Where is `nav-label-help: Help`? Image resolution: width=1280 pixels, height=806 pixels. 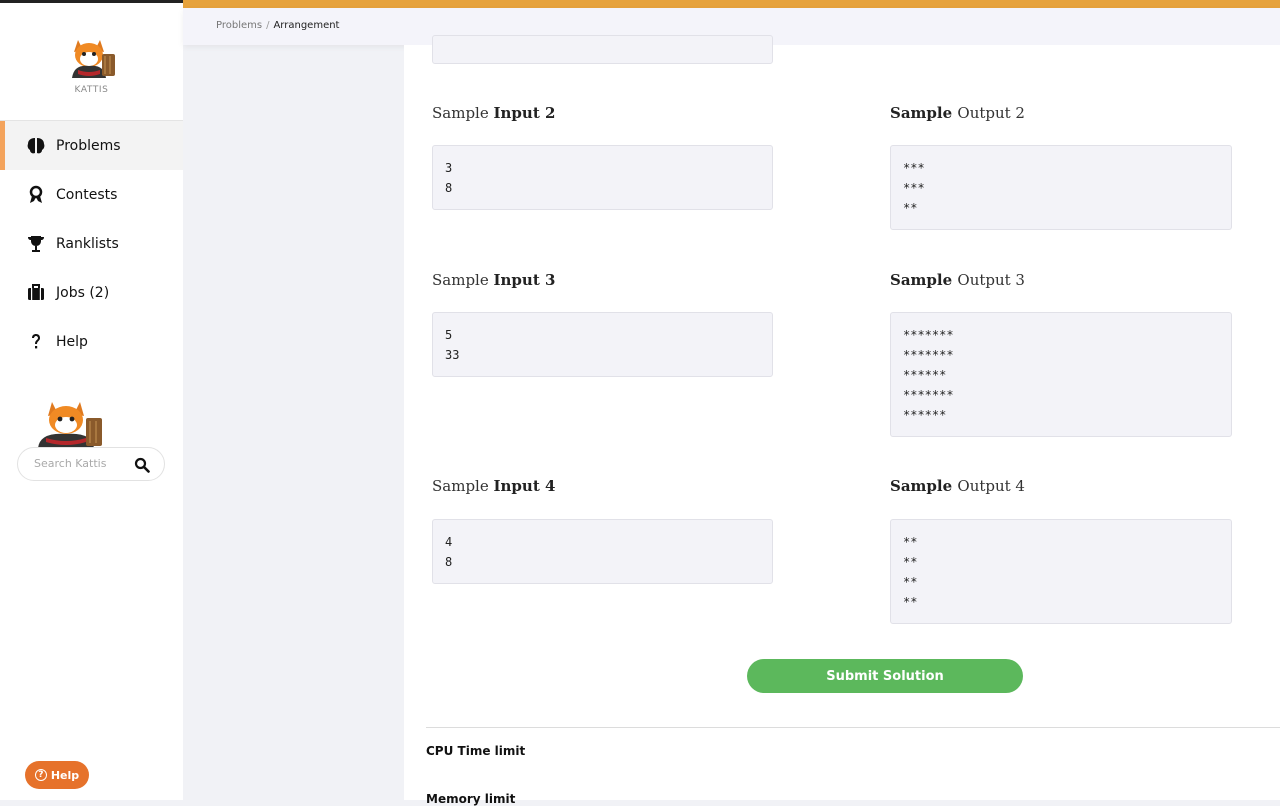 nav-label-help: Help is located at coordinates (72, 341).